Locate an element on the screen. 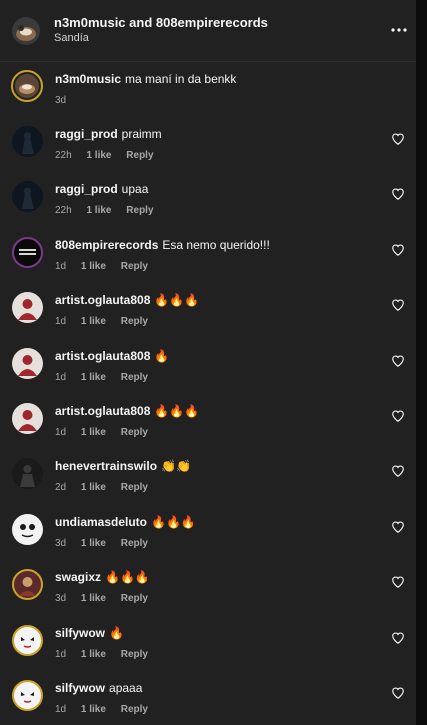 This screenshot has width=427, height=725. comment-item: undiamasdeluto 🔥🔥🔥 3d 1 like Reply is located at coordinates (208, 531).